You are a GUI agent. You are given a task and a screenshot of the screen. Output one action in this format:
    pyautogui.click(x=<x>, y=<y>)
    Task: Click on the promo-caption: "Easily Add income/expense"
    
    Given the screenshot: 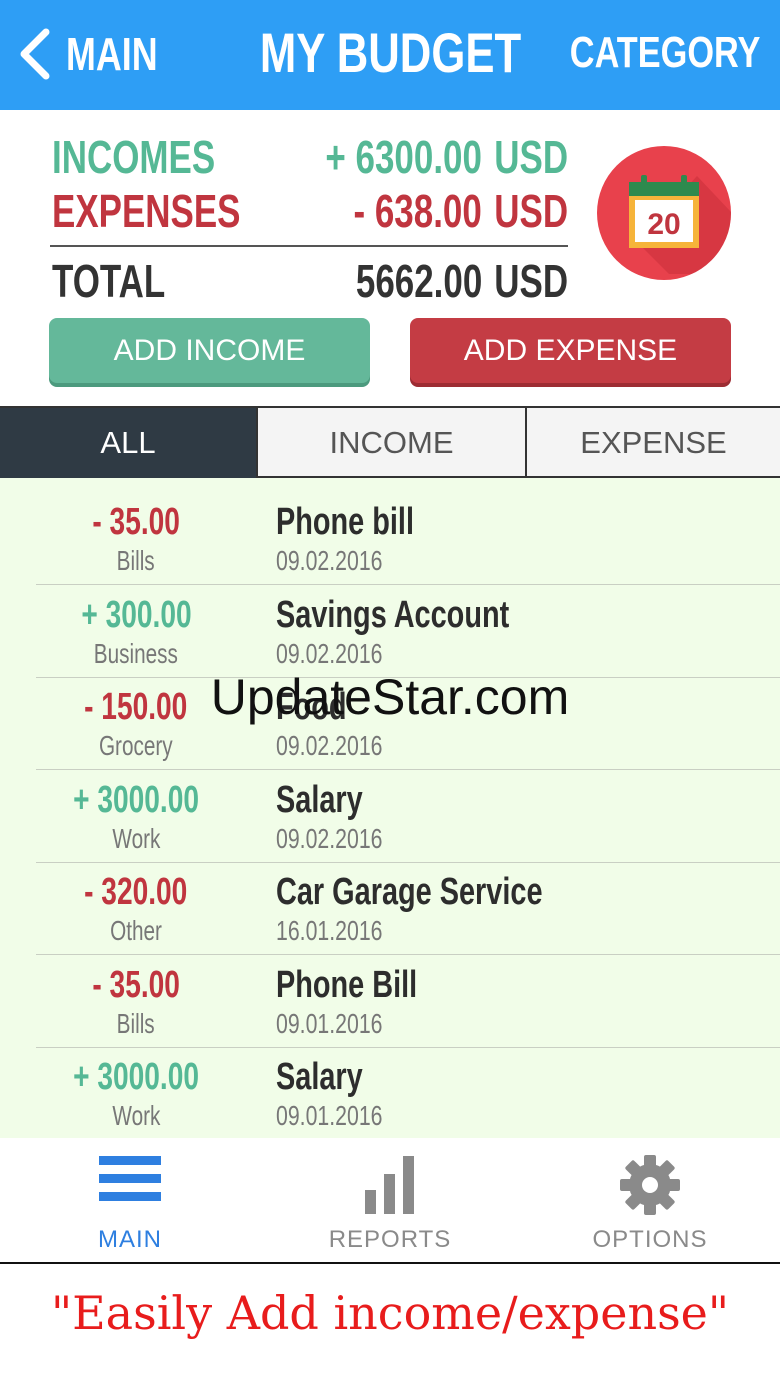 What is the action you would take?
    pyautogui.click(x=390, y=1313)
    